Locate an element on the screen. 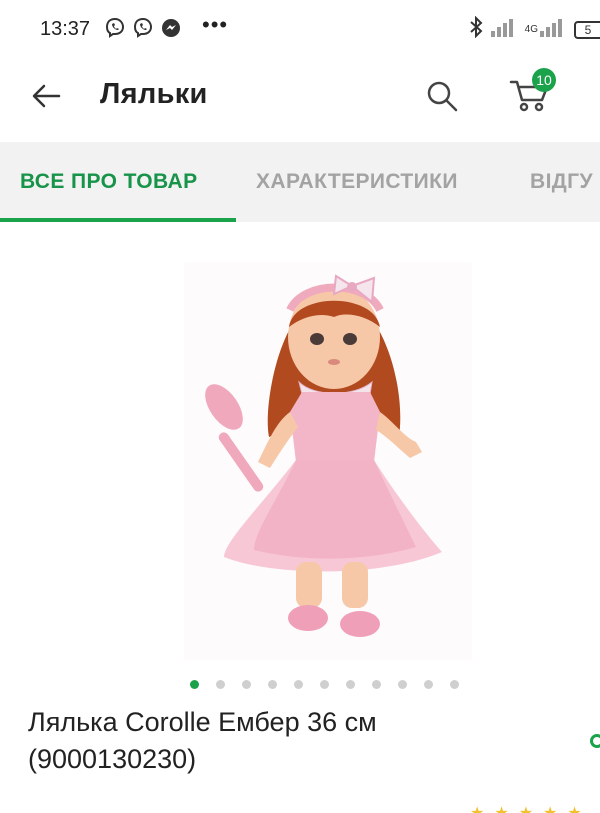 The height and width of the screenshot is (813, 600). product-tabs: ВСЕ ПРО ТОВАР ХАРАКТЕРИСТИКИ ВІДГУ is located at coordinates (300, 182).